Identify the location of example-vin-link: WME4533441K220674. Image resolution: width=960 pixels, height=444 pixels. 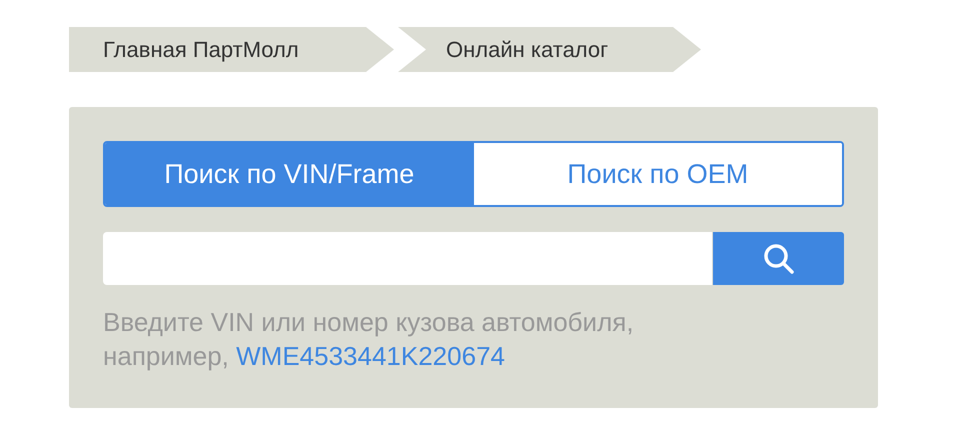
(370, 356).